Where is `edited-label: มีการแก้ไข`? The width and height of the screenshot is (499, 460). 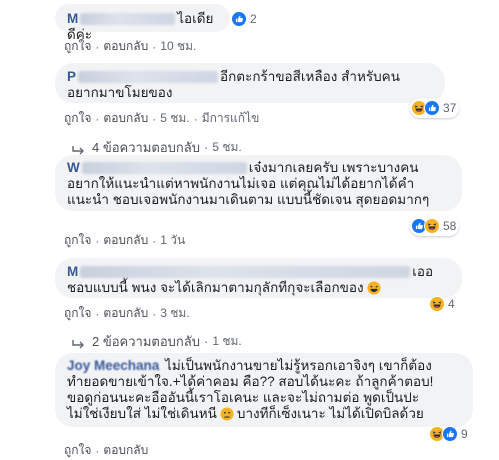 edited-label: มีการแก้ไข is located at coordinates (231, 118).